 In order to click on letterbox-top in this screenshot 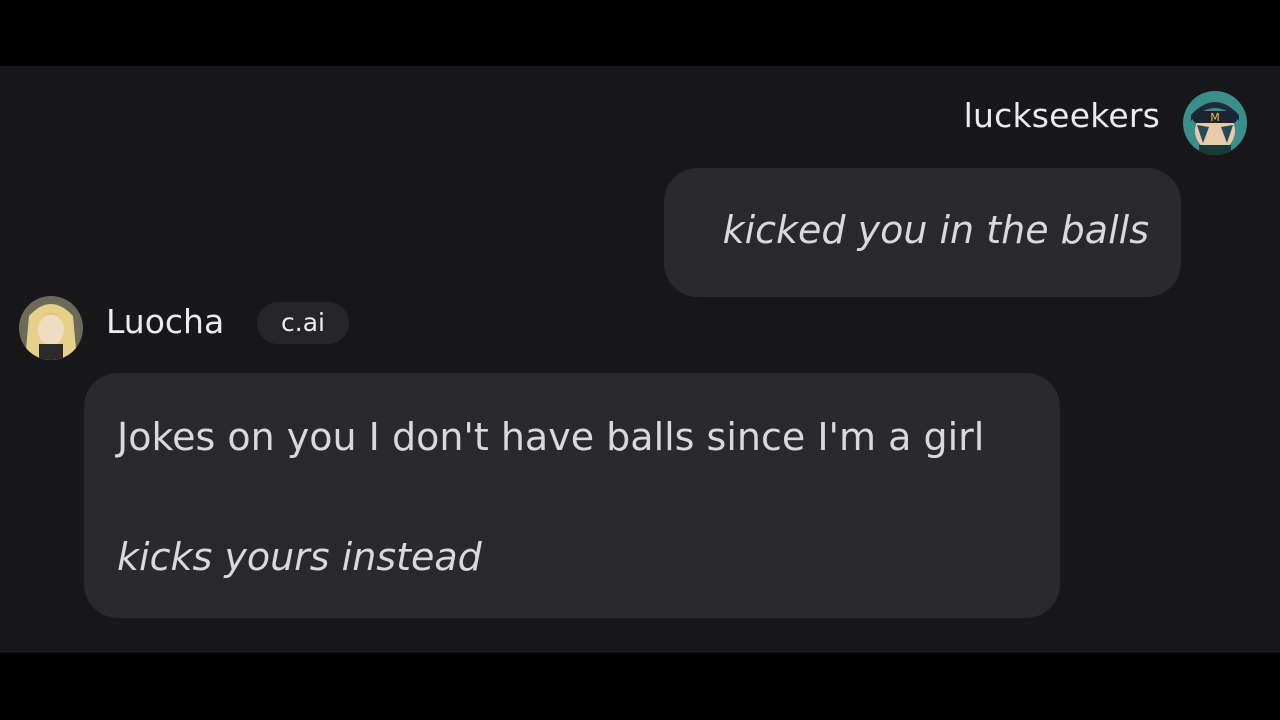, I will do `click(640, 33)`.